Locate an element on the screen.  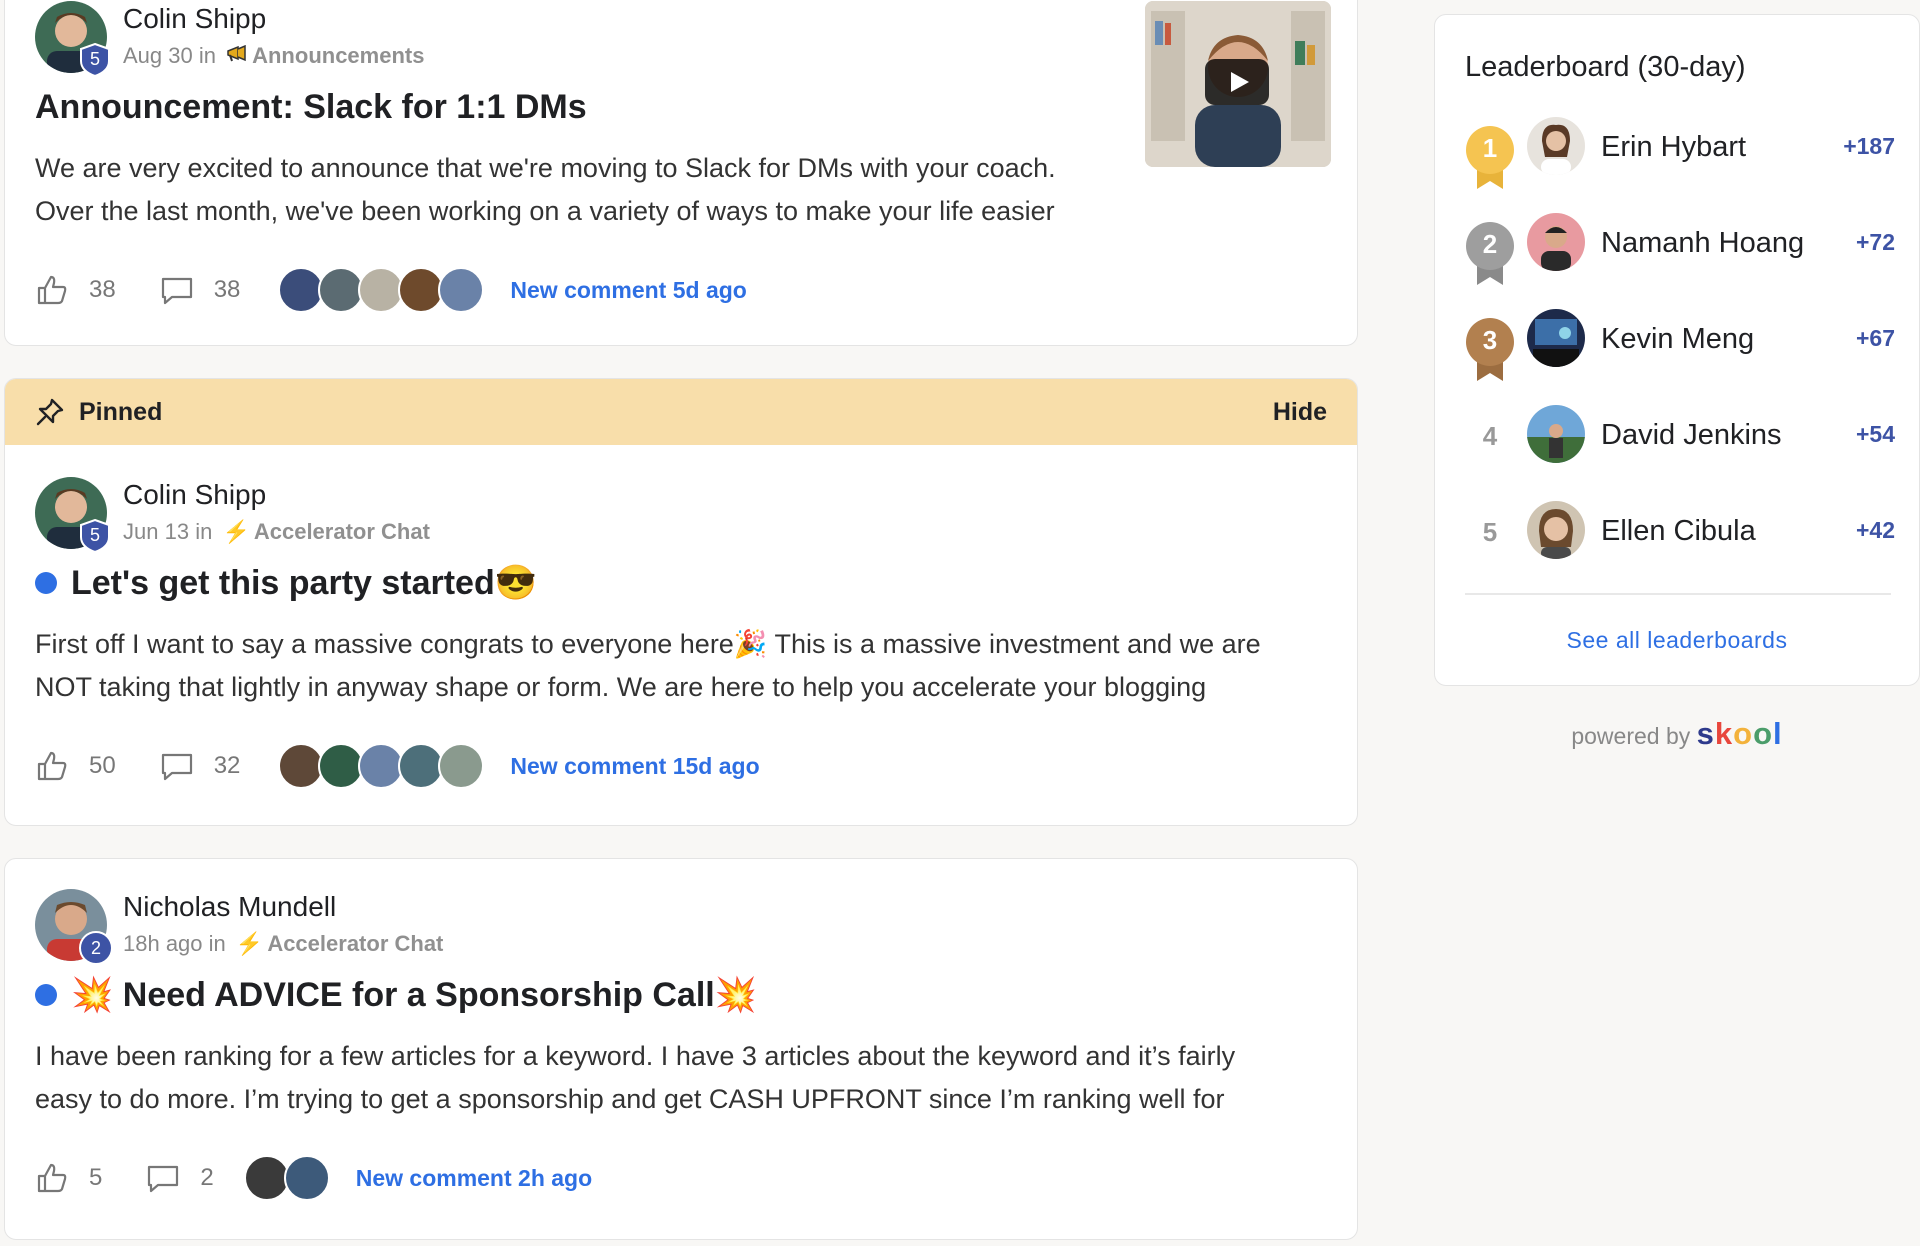
lightning-icon: ⚡ is located at coordinates (249, 943).